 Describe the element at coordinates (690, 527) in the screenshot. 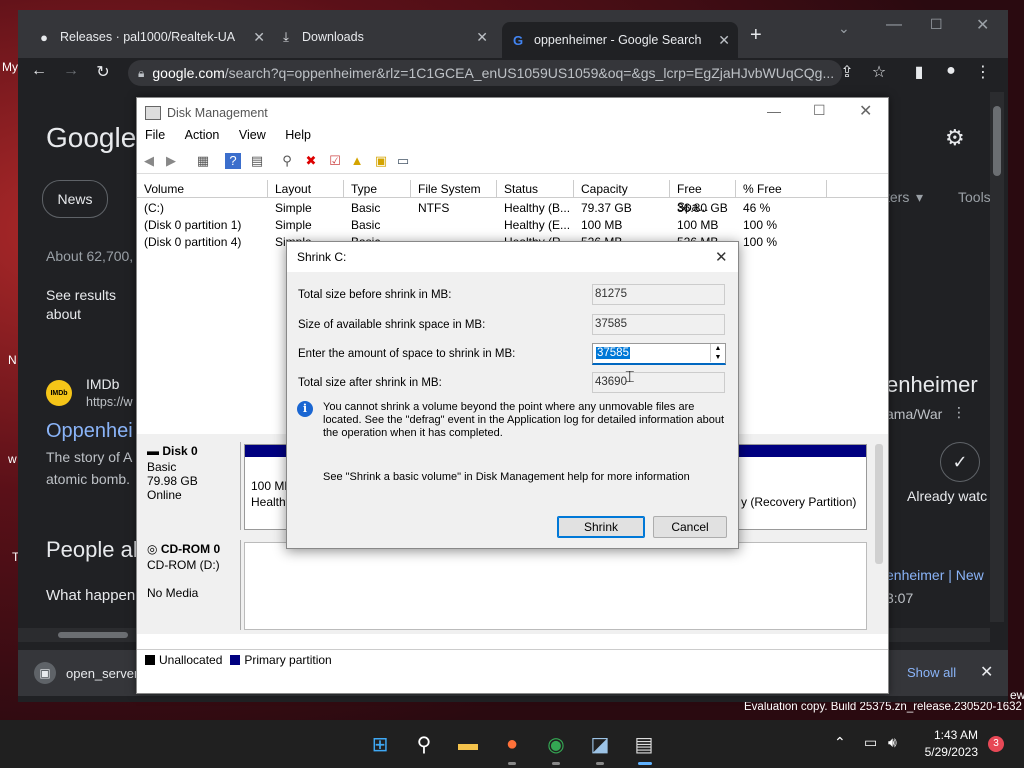

I see `cancel-button: Cancel` at that location.